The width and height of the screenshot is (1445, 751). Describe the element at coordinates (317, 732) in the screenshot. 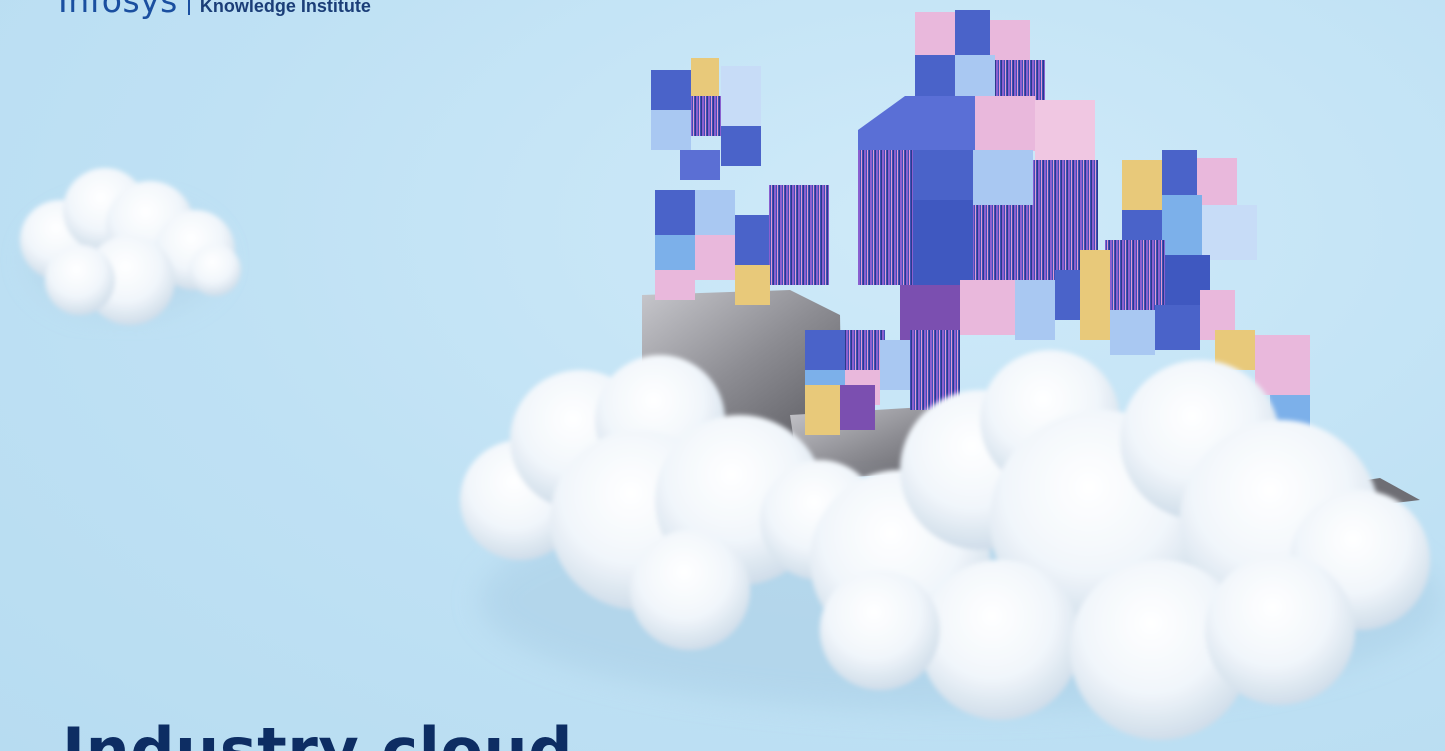

I see `page-title: Industry cloud` at that location.